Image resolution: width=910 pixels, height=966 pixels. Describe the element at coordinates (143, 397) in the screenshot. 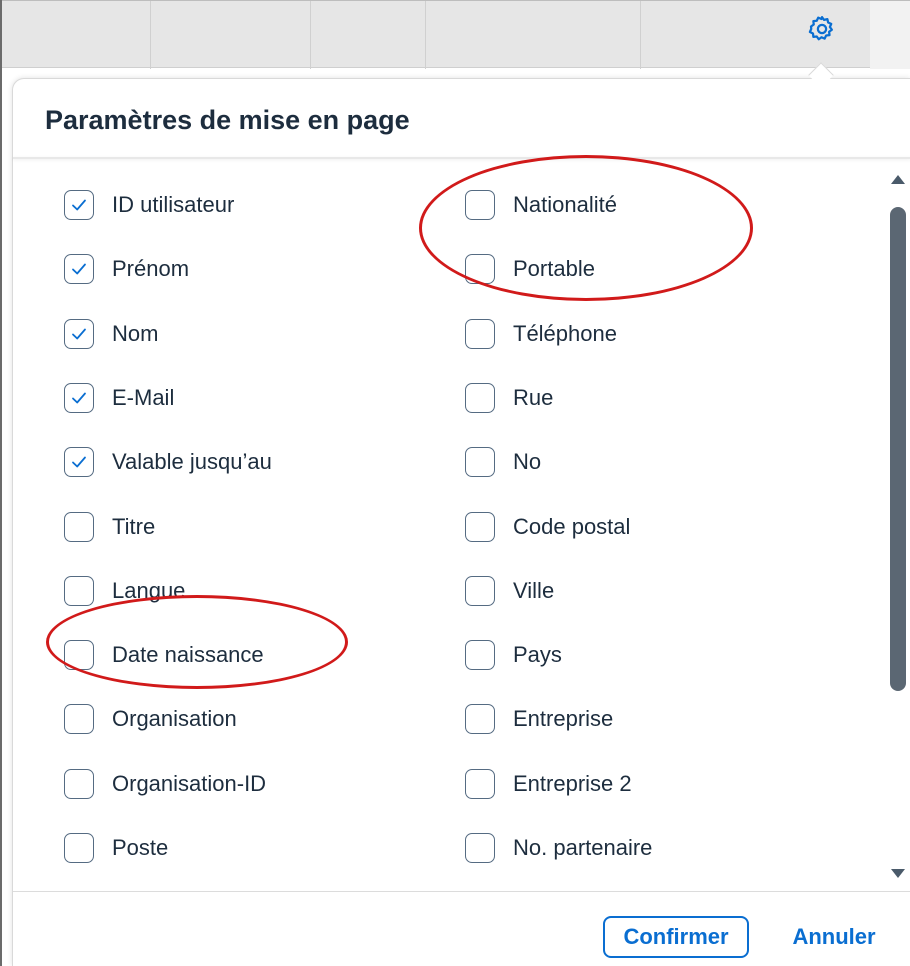

I see `field-option-label: E-Mail` at that location.